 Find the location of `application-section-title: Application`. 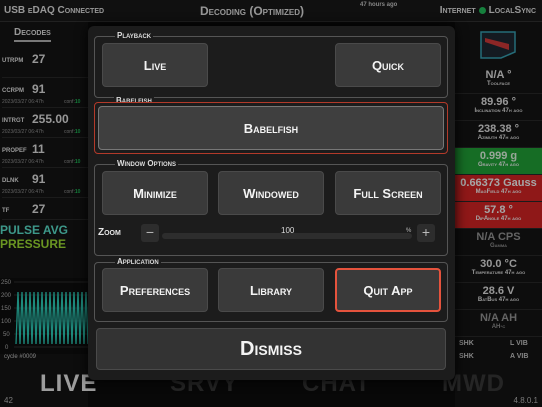

application-section-title: Application is located at coordinates (138, 261).